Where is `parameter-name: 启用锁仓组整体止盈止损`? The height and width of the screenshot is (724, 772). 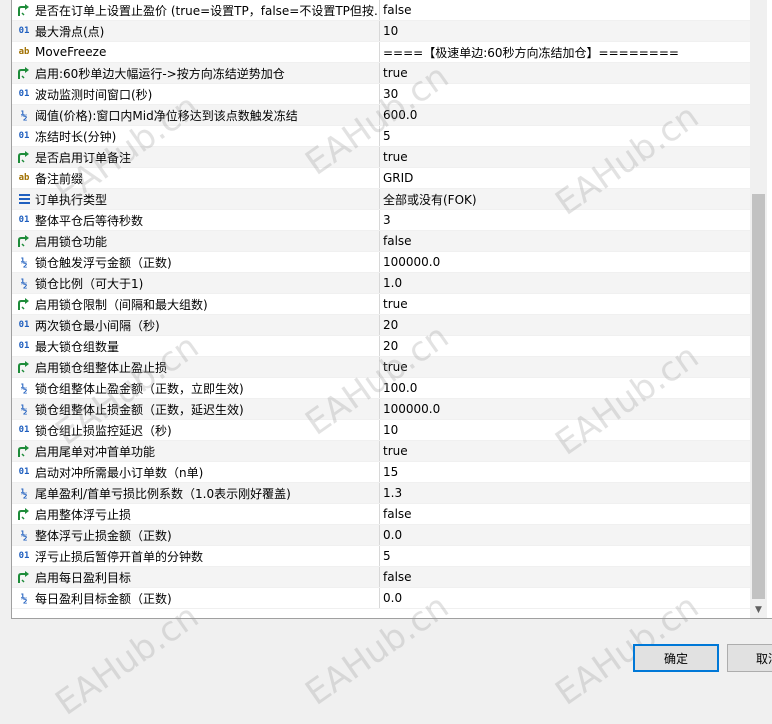 parameter-name: 启用锁仓组整体止盈止损 is located at coordinates (101, 367).